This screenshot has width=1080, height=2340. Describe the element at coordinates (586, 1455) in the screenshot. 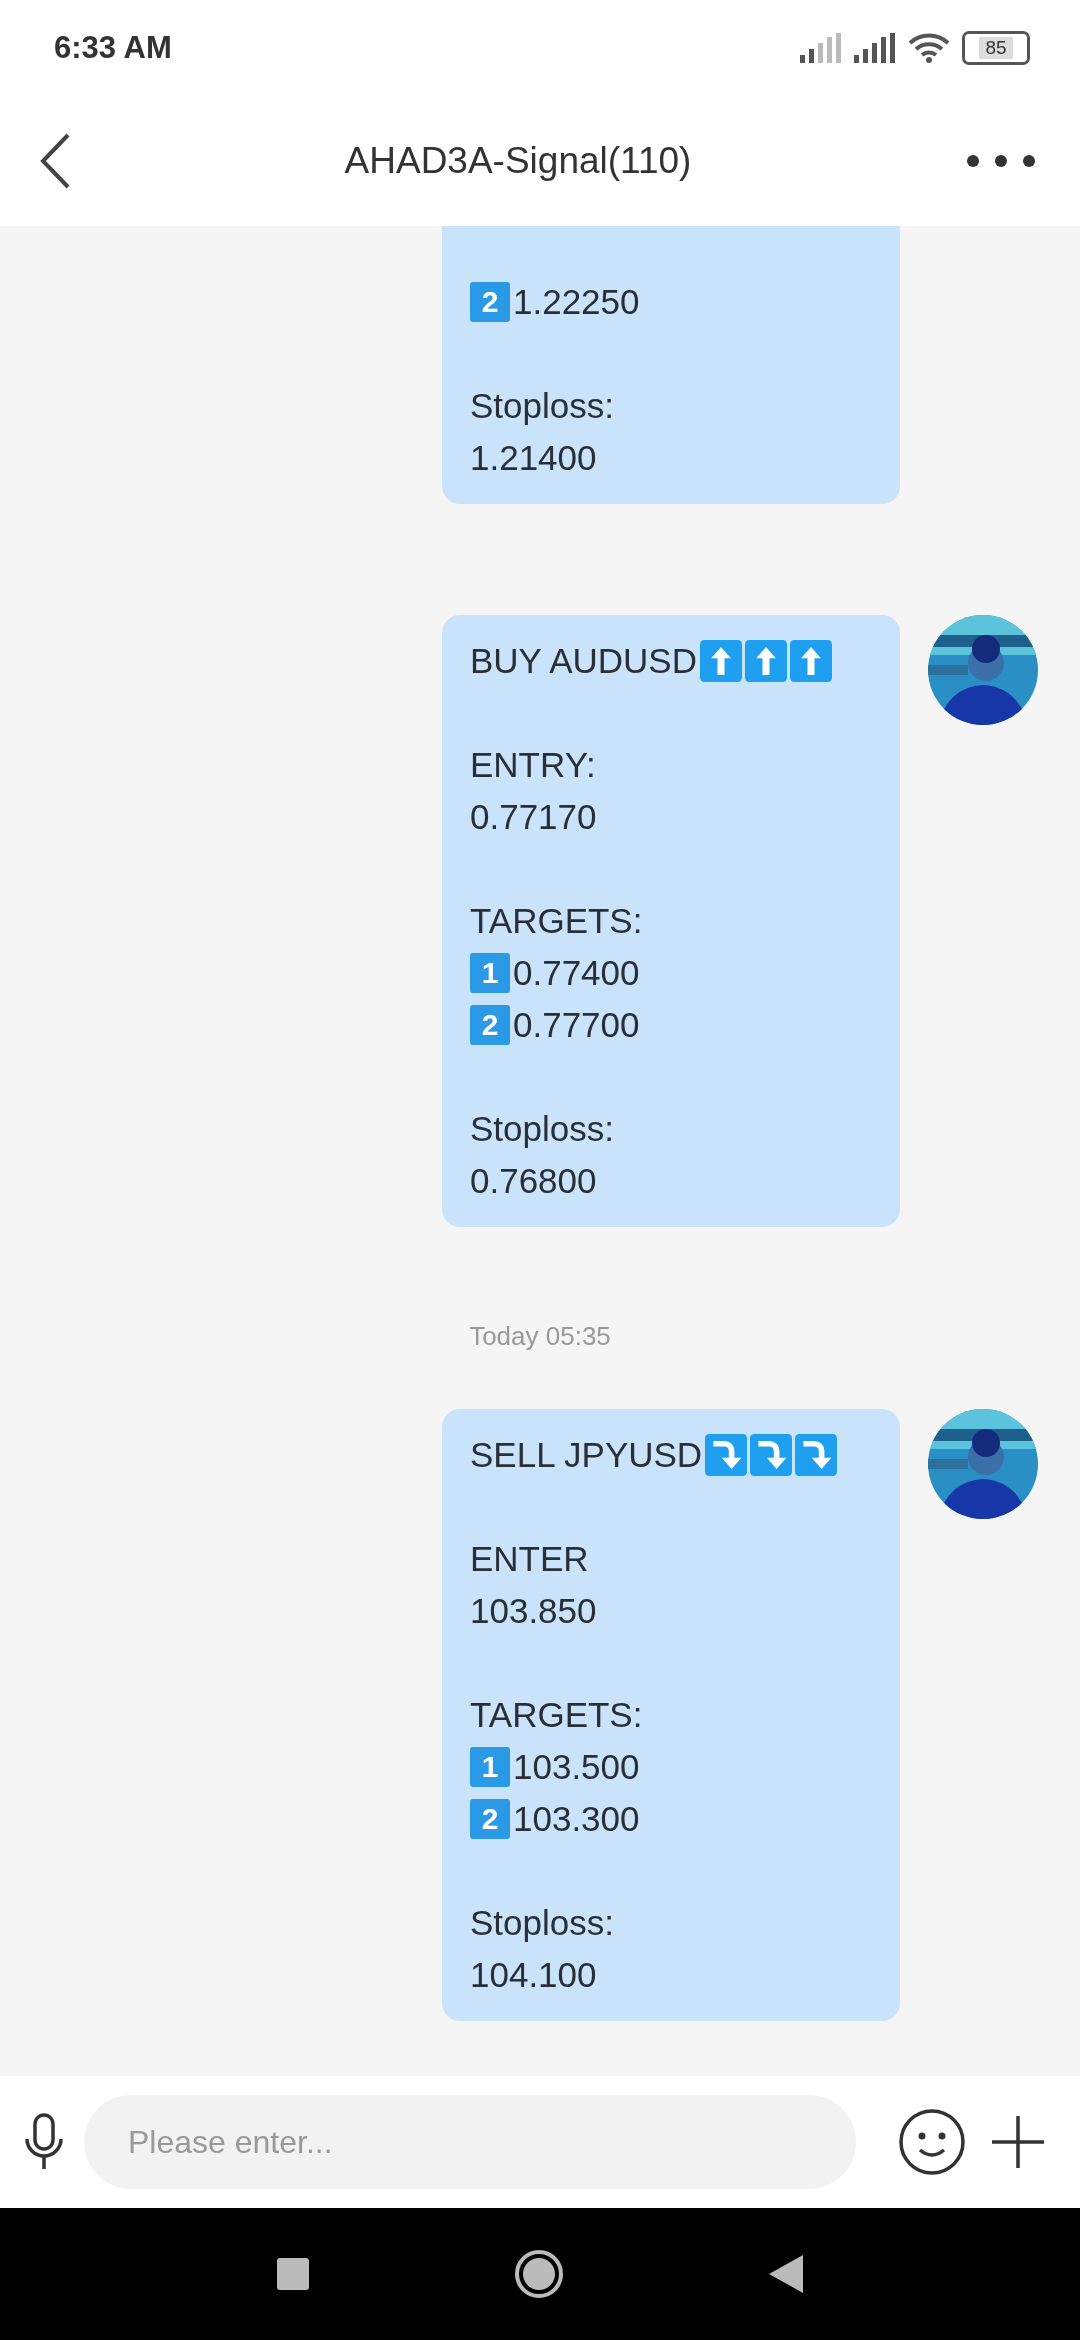

I see `message-text: SELL JPYUSD` at that location.